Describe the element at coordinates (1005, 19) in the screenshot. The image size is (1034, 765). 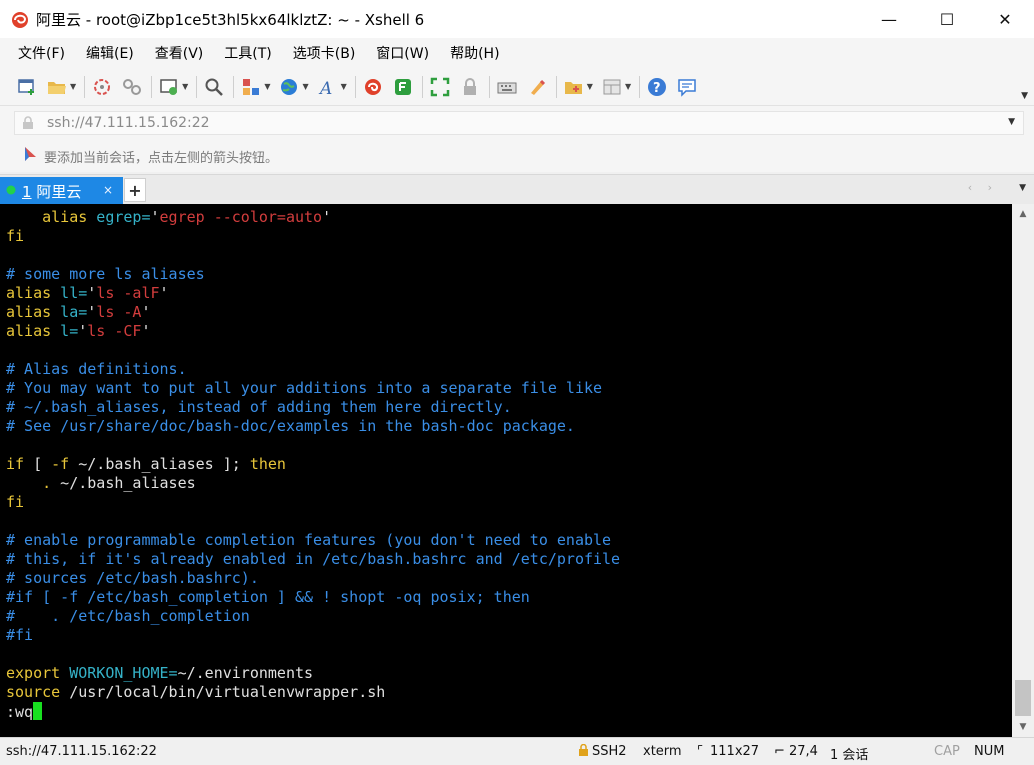
I see `close-button: ✕` at that location.